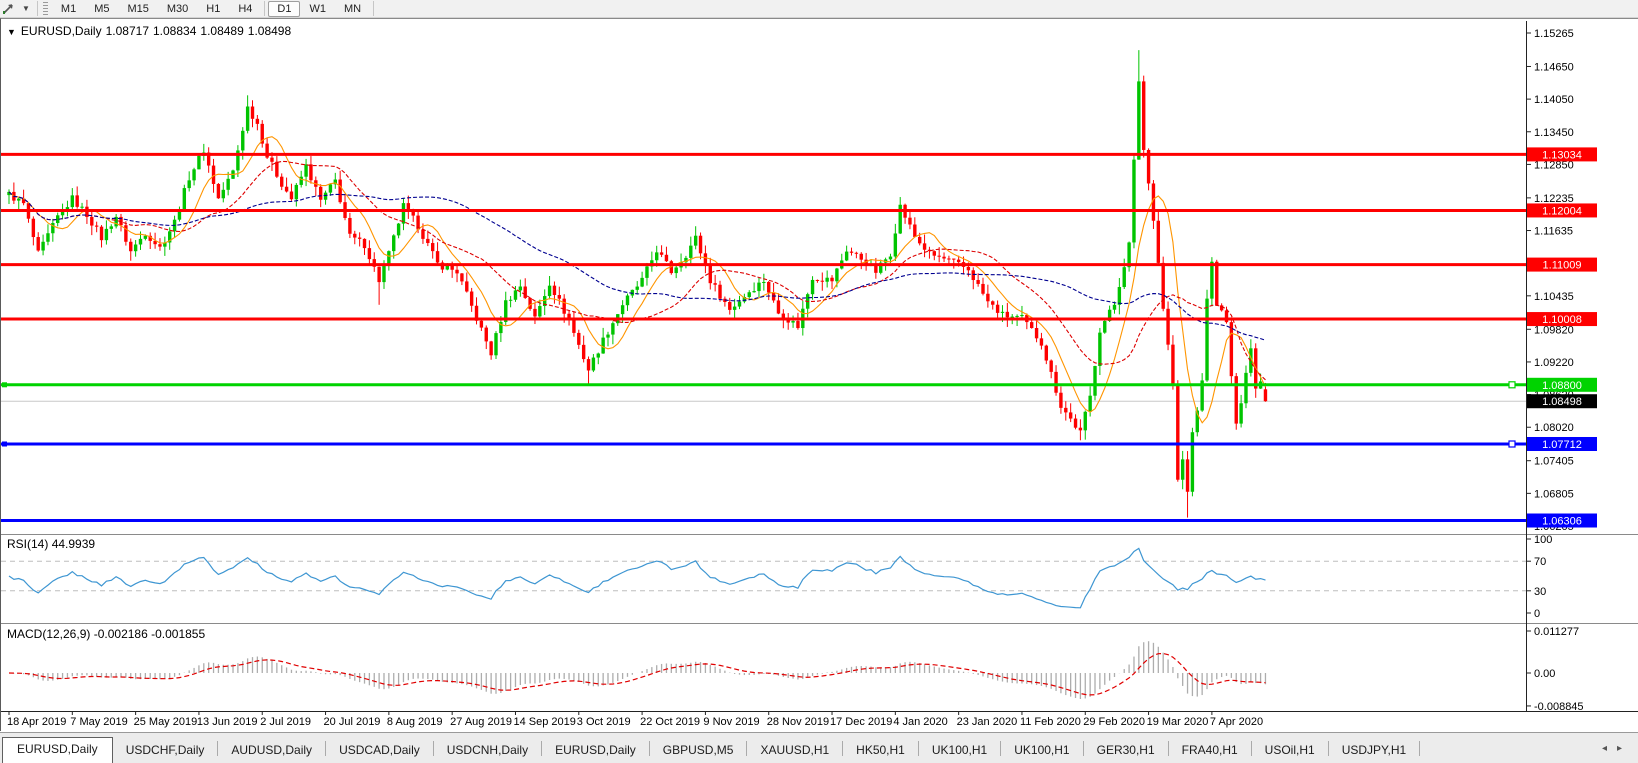 The image size is (1638, 763). I want to click on price-badge-1.13034: 1.13034, so click(1562, 154).